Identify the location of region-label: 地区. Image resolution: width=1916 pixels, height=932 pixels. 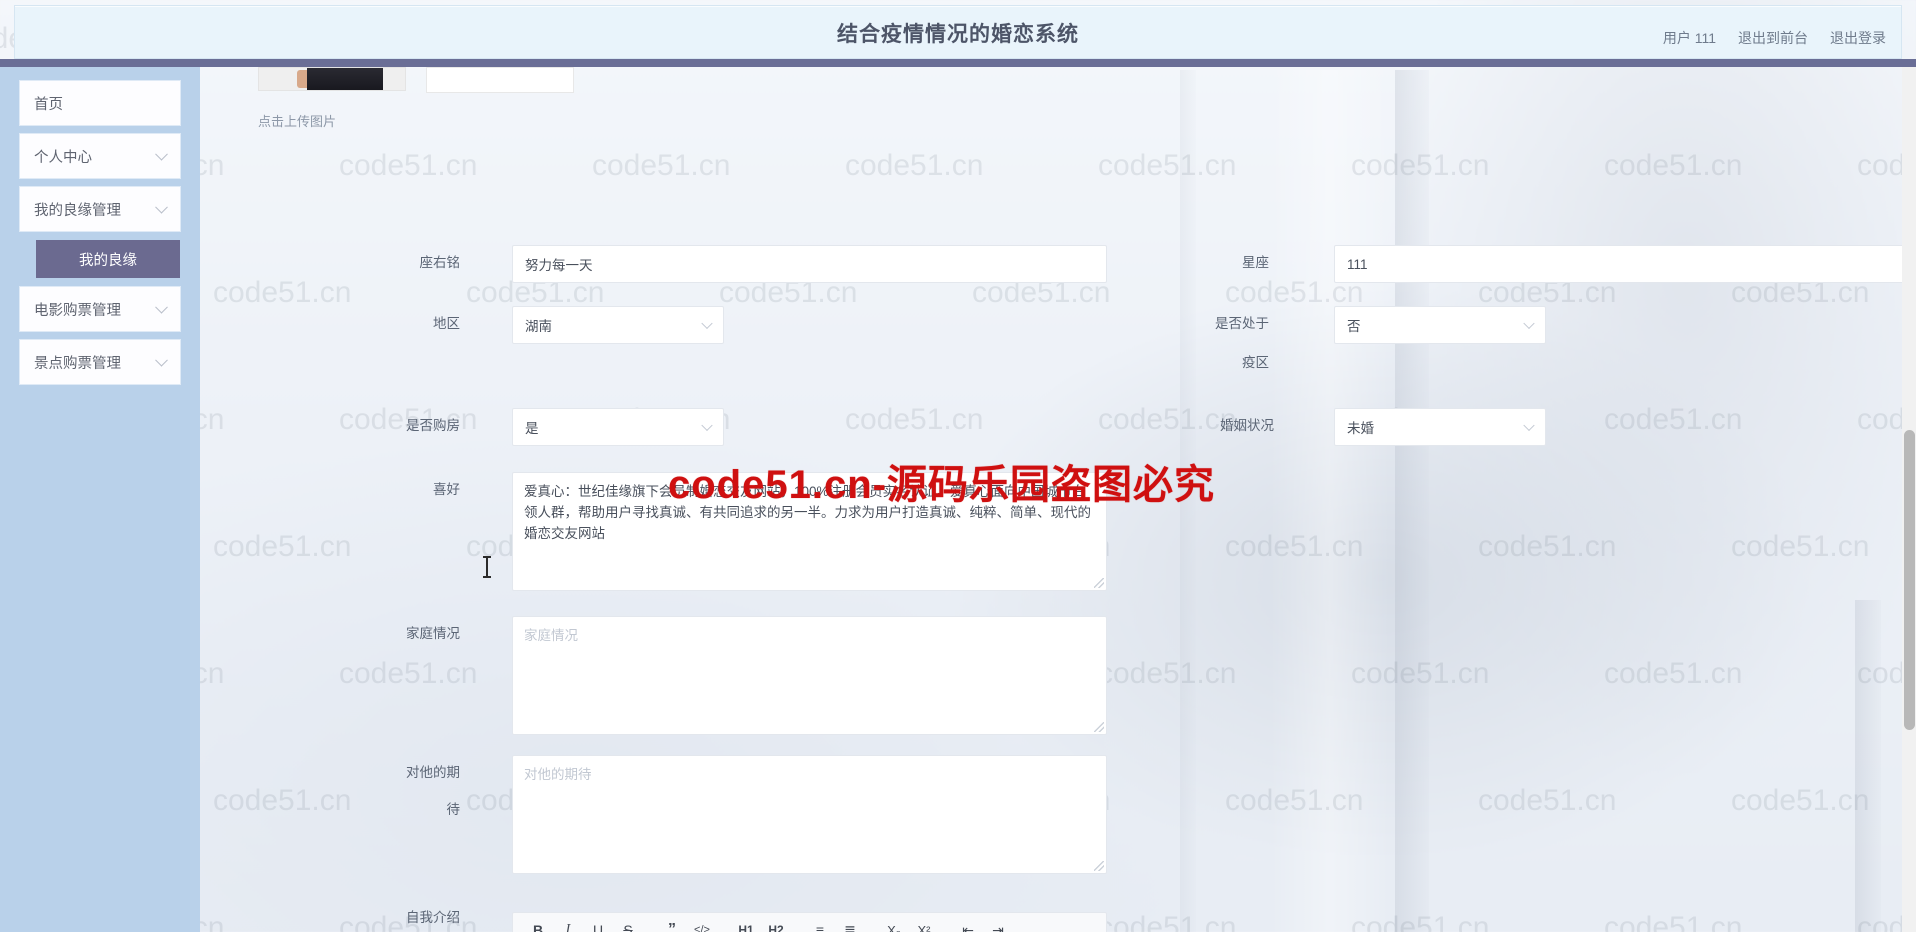
(446, 323).